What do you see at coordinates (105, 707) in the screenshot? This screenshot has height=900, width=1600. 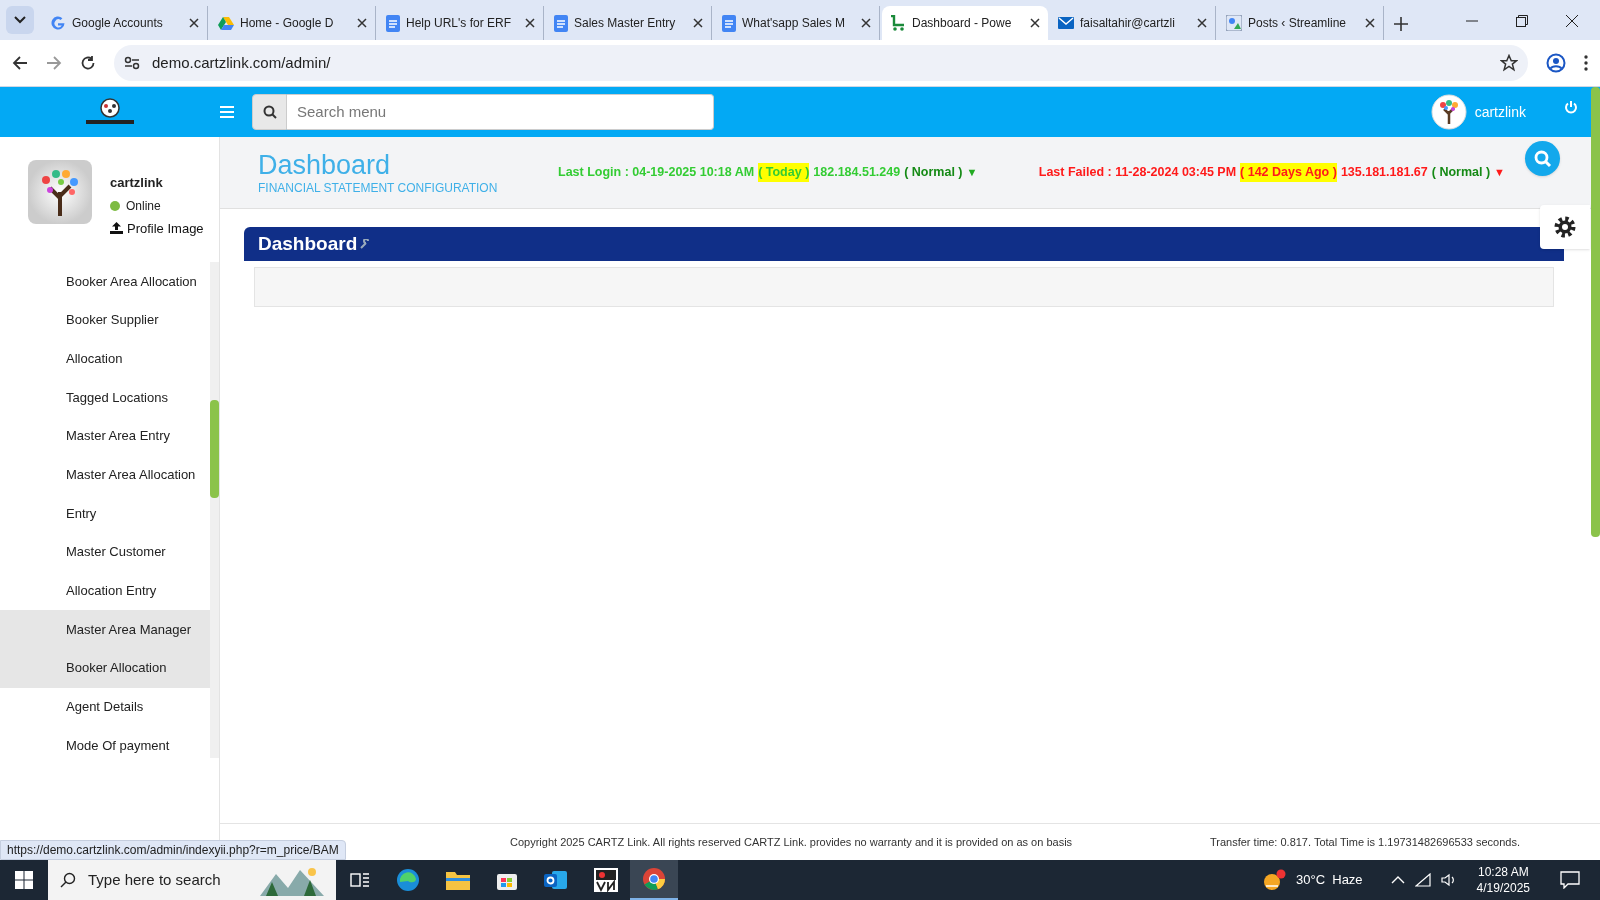 I see `sidebar-item: Agent Details` at bounding box center [105, 707].